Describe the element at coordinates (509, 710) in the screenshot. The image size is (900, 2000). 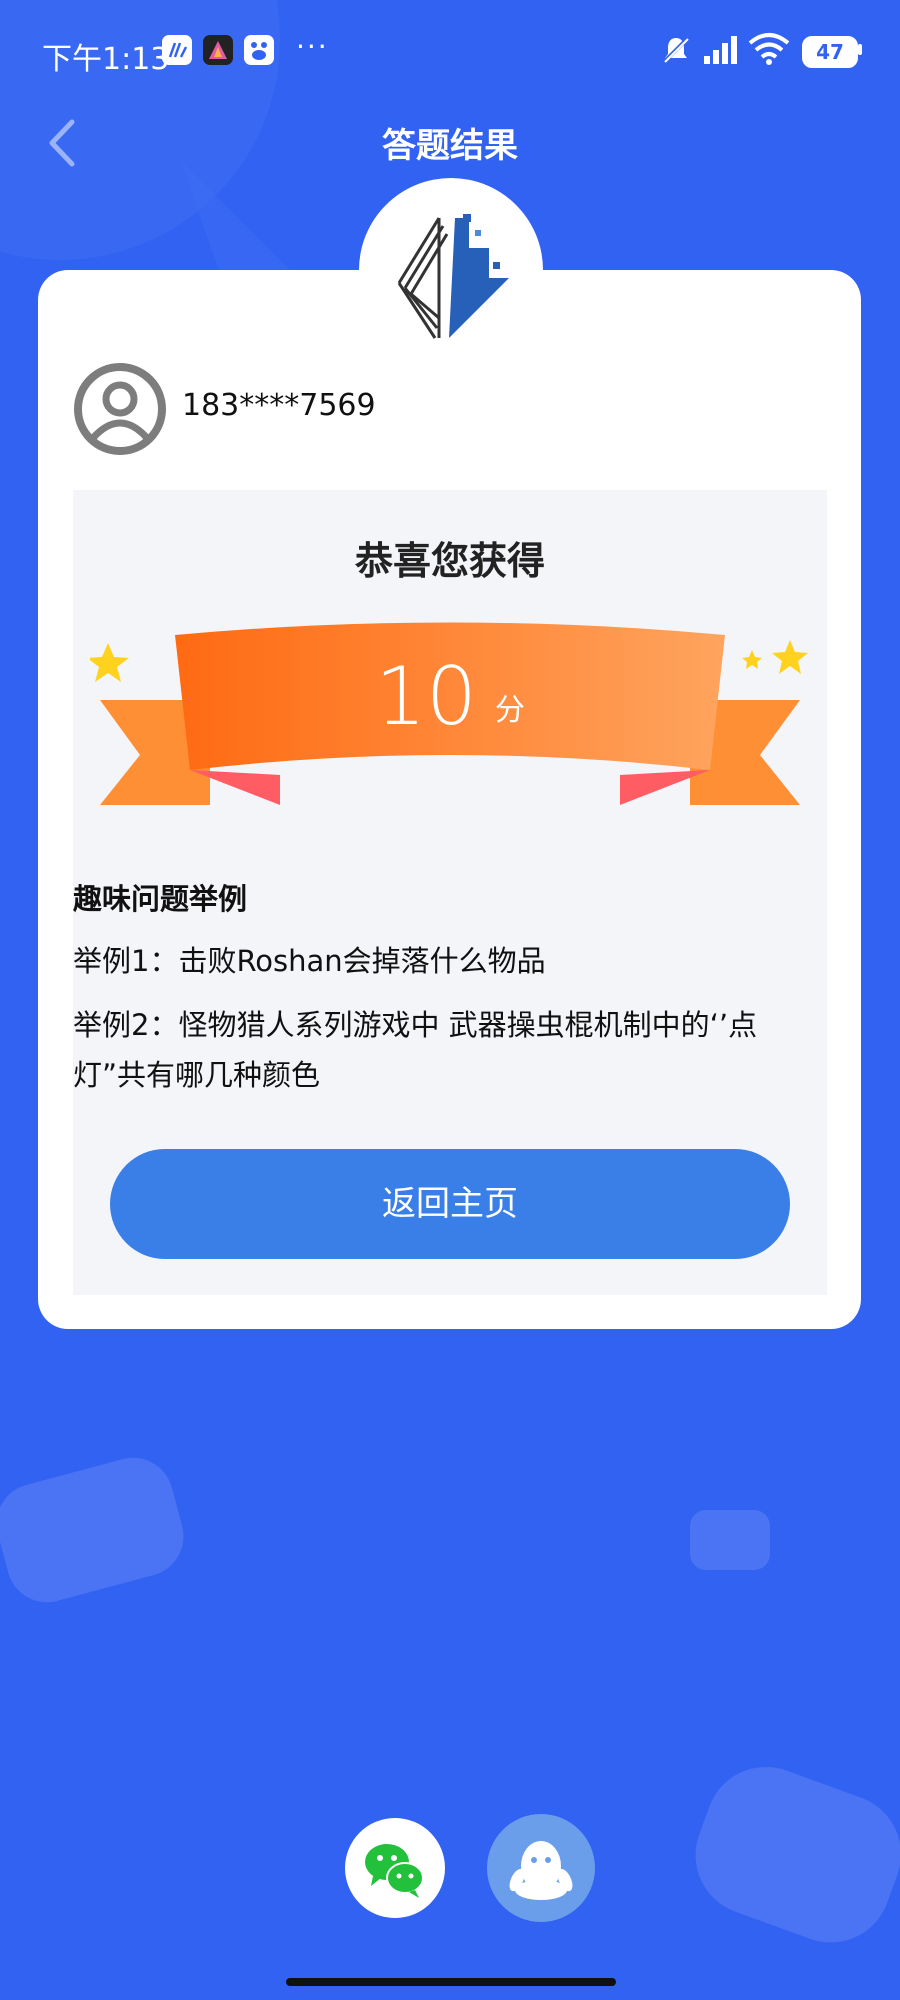
I see `score-unit: 分` at that location.